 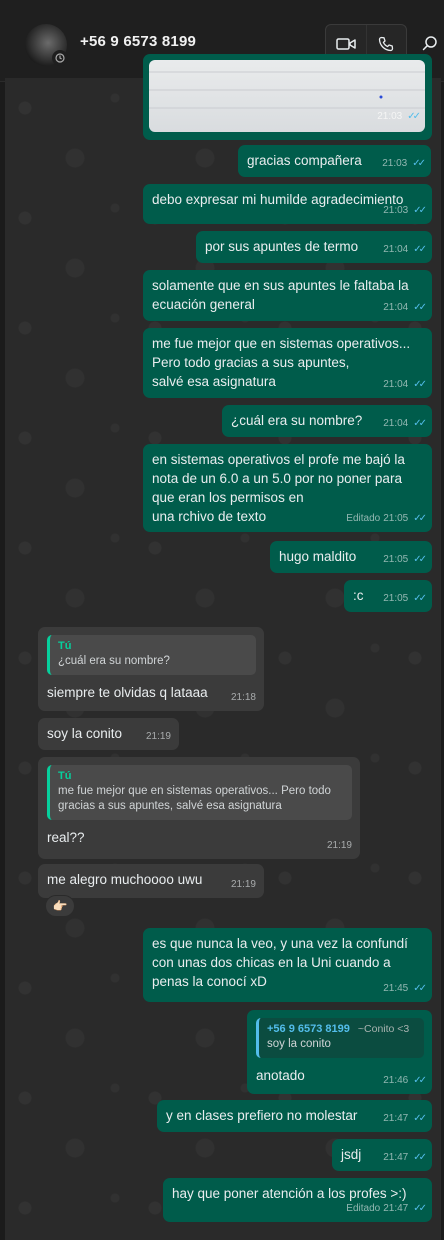 I want to click on contact-name: +56 9 6573 8199, so click(x=138, y=41).